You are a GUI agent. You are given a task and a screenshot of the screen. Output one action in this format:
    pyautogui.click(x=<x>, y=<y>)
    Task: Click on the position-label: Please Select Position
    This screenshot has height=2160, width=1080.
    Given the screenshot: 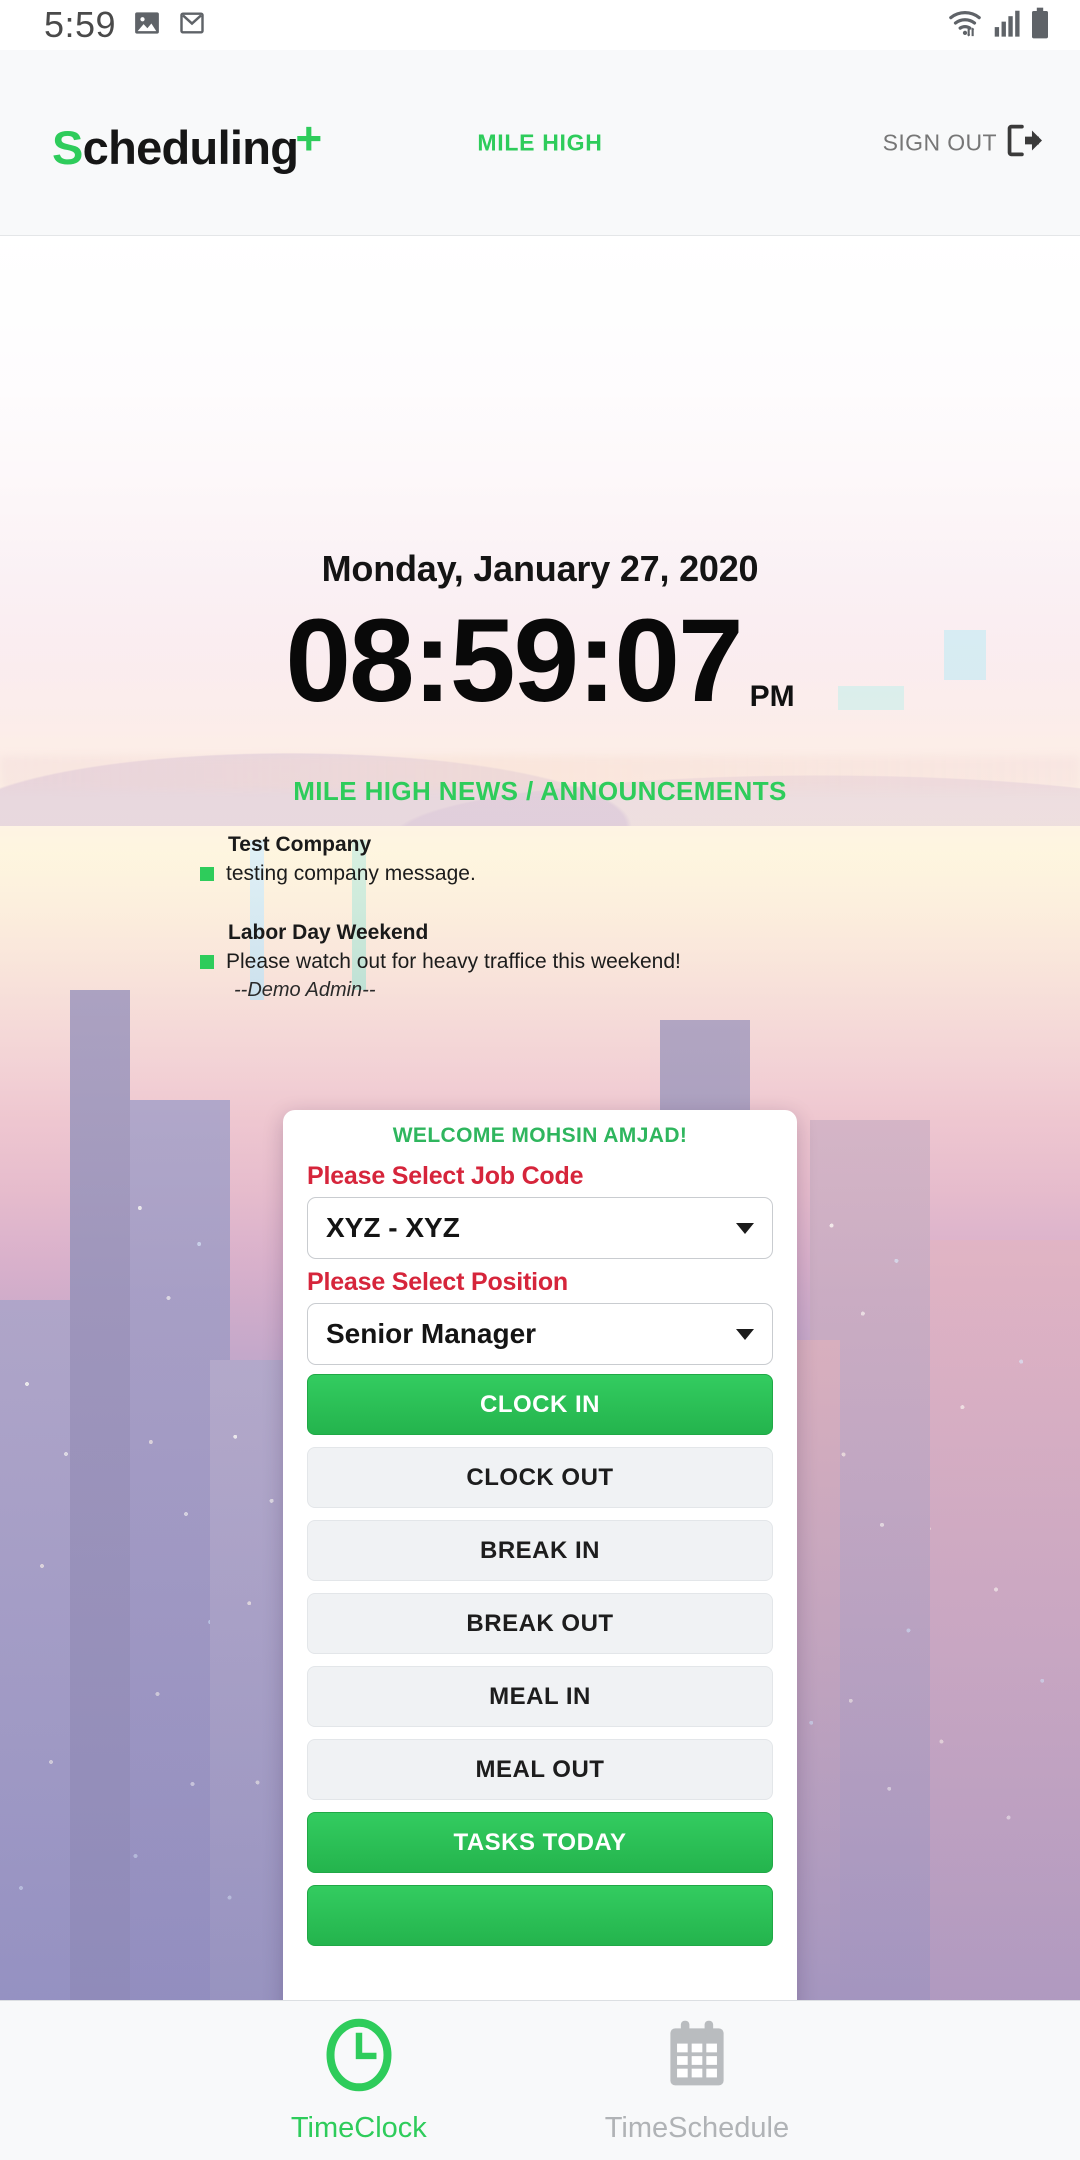 What is the action you would take?
    pyautogui.click(x=437, y=1282)
    